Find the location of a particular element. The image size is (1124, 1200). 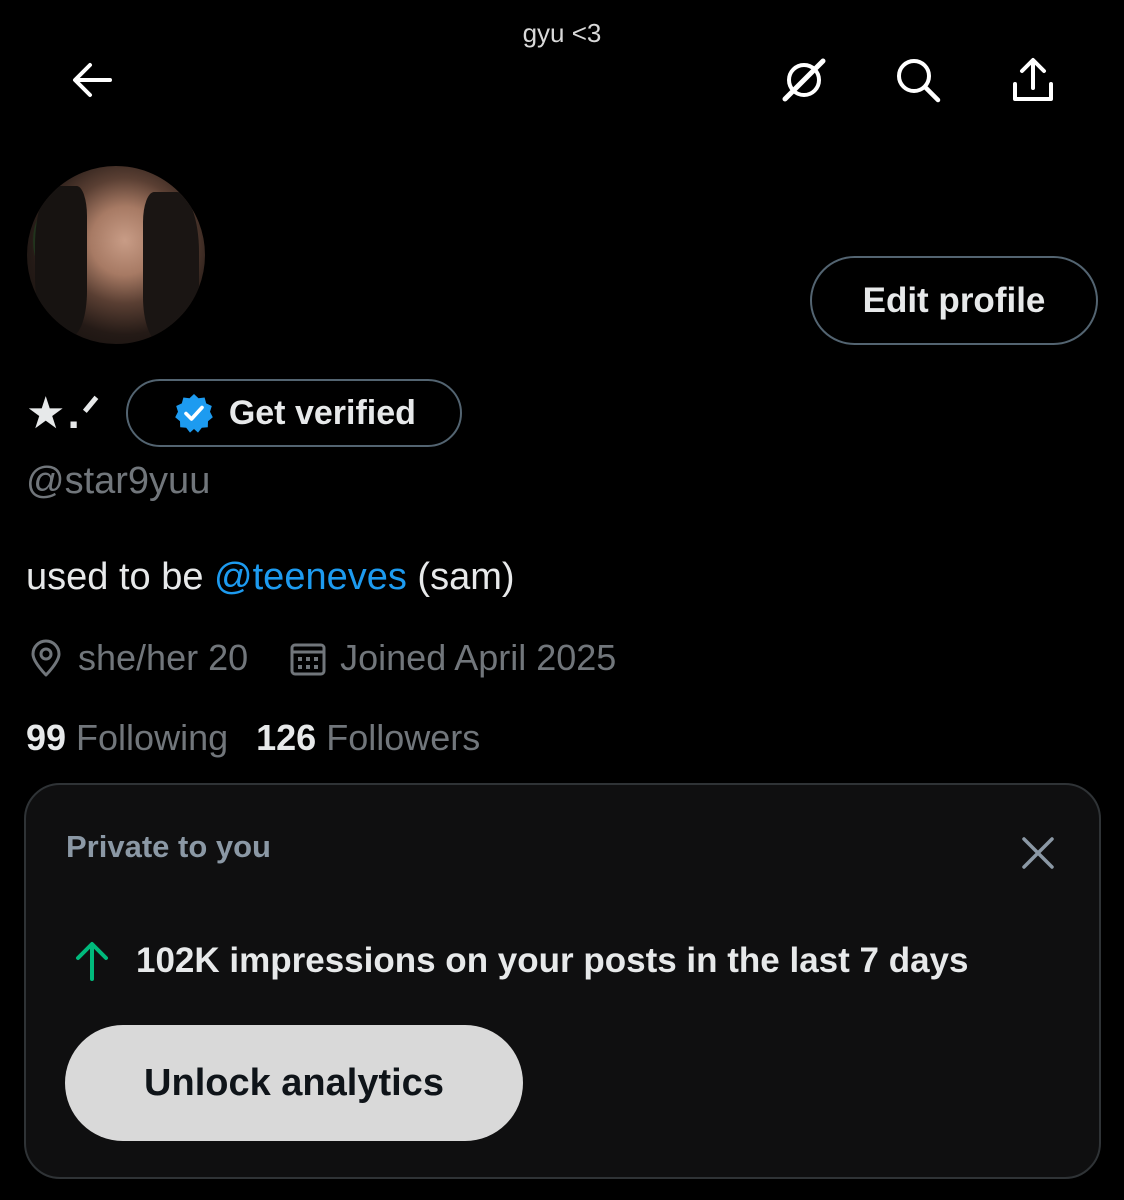

bio: used to be @teeneves (sam) is located at coordinates (270, 577).